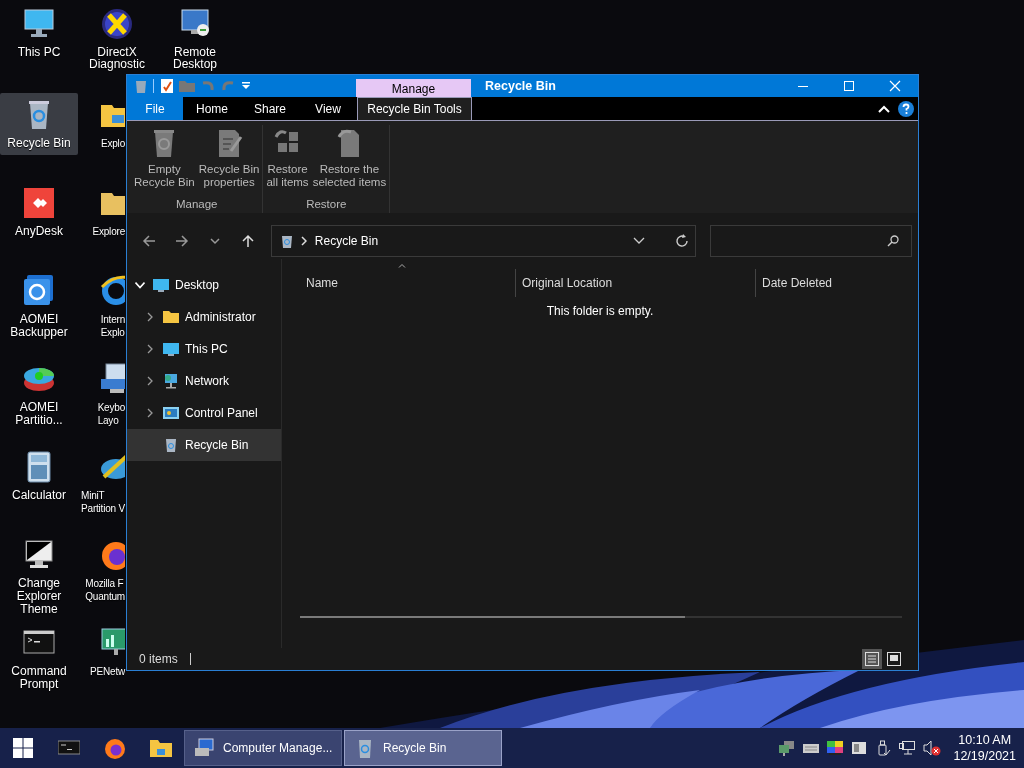  Describe the element at coordinates (39, 596) in the screenshot. I see `desktop-icon-label: Change Explorer Theme` at that location.